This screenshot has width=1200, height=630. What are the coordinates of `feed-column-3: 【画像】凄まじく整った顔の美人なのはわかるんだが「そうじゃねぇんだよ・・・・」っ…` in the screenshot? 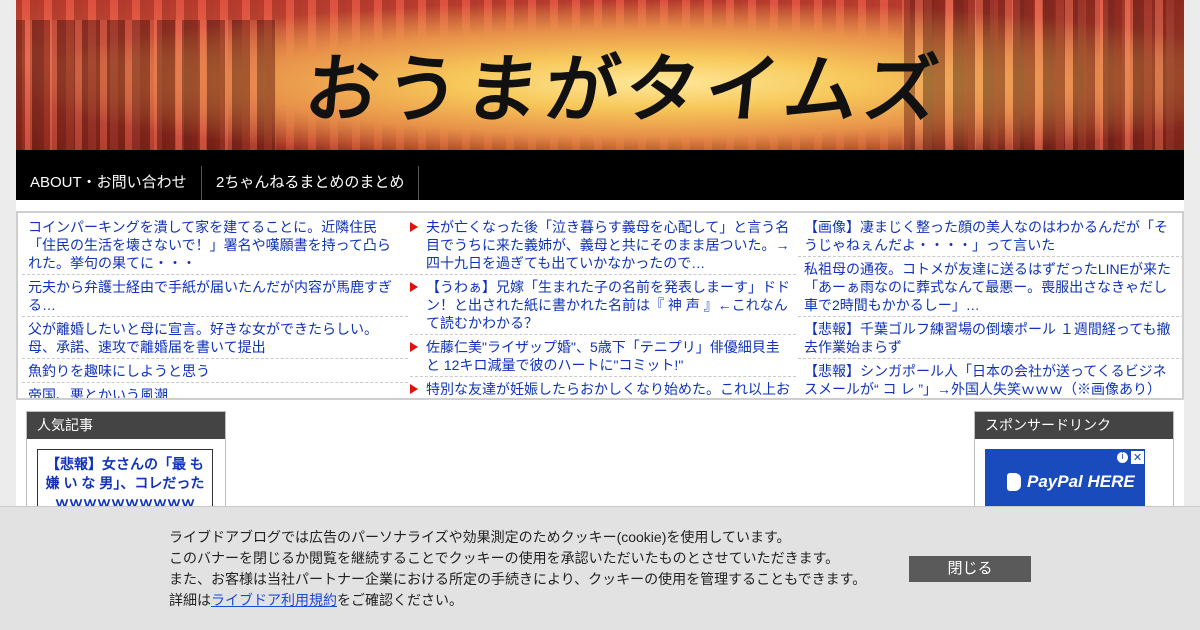 It's located at (990, 306).